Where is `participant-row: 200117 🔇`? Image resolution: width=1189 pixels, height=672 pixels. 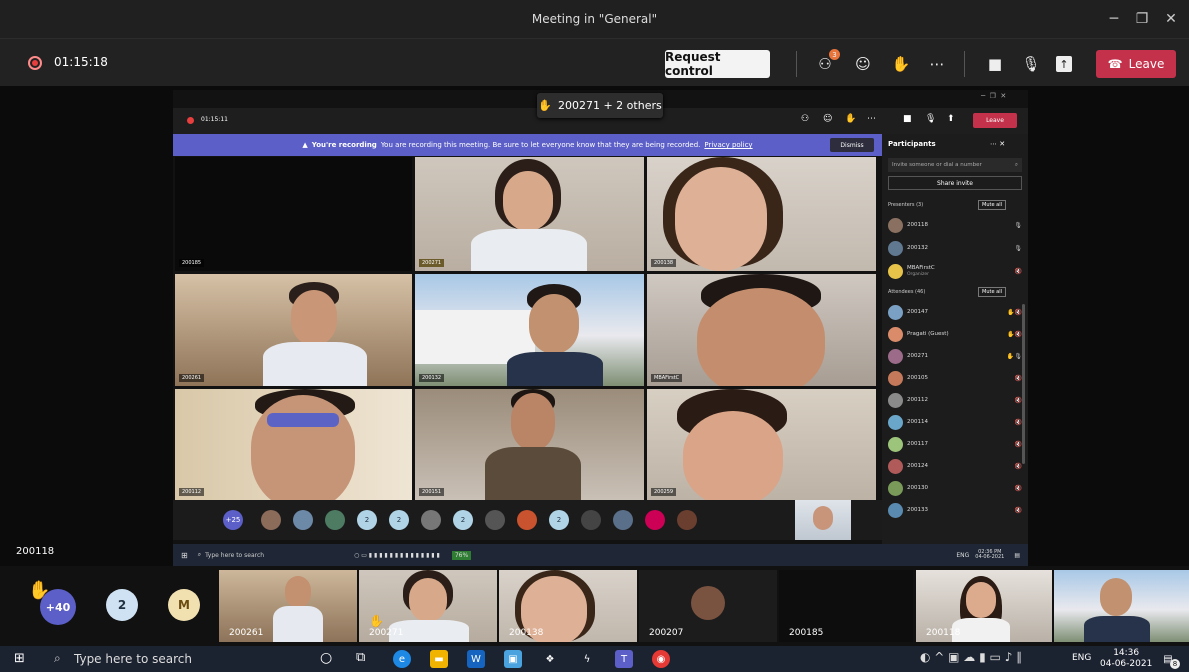
participant-row: 200117 🔇 is located at coordinates (955, 444).